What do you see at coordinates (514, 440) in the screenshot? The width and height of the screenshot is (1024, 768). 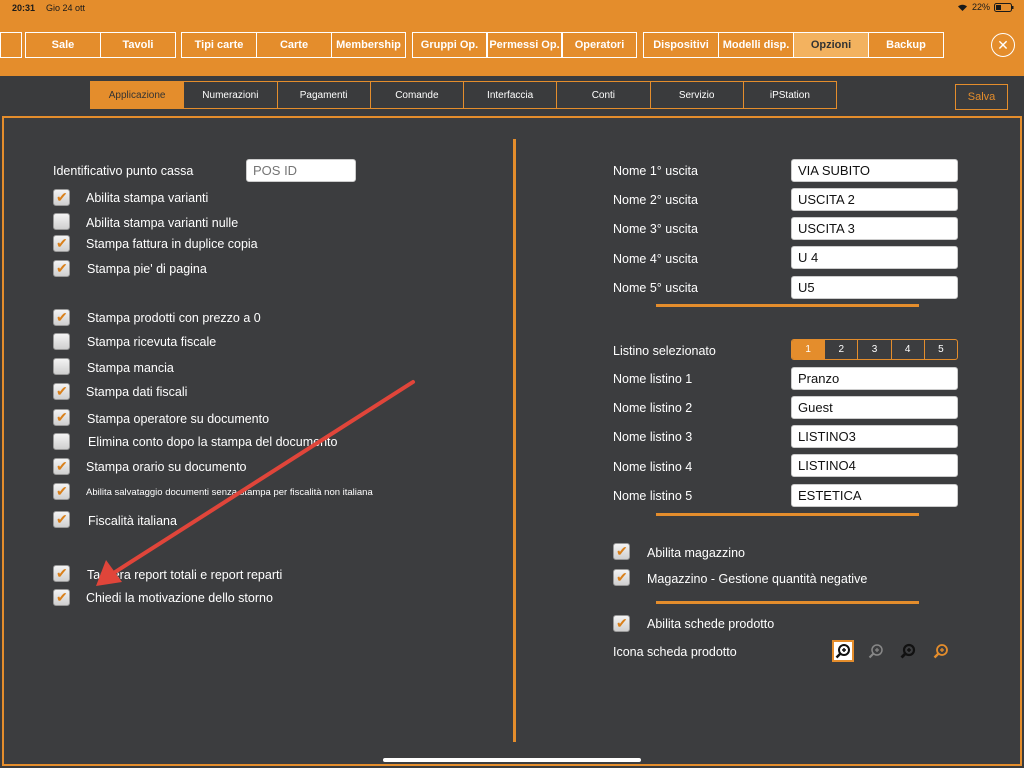 I see `column-divider` at bounding box center [514, 440].